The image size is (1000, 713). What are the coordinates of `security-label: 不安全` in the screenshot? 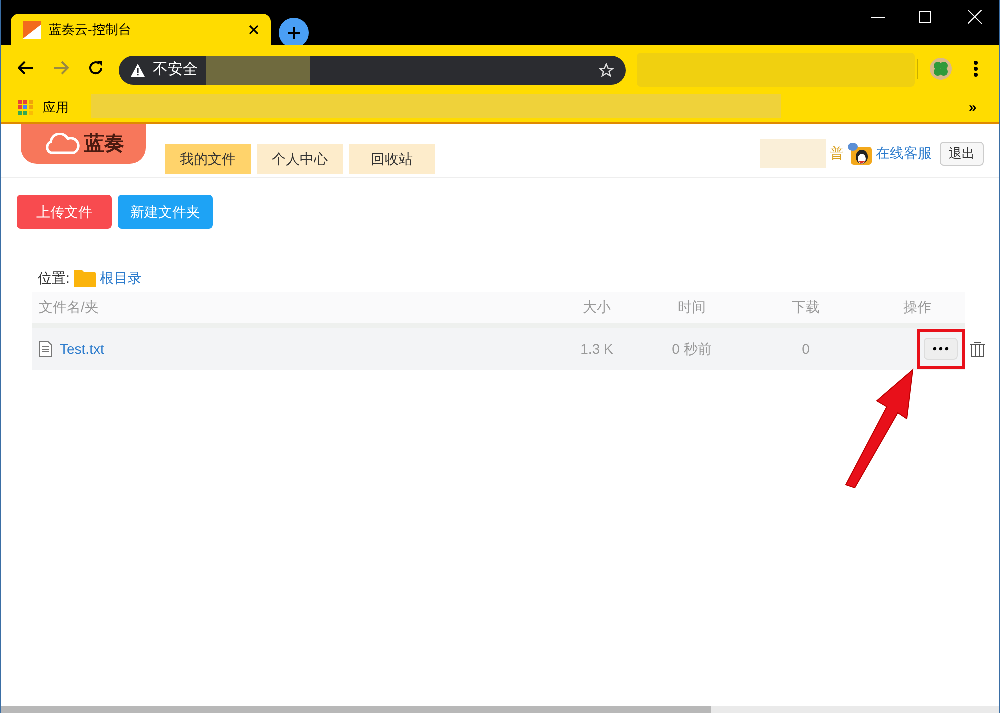 It's located at (175, 70).